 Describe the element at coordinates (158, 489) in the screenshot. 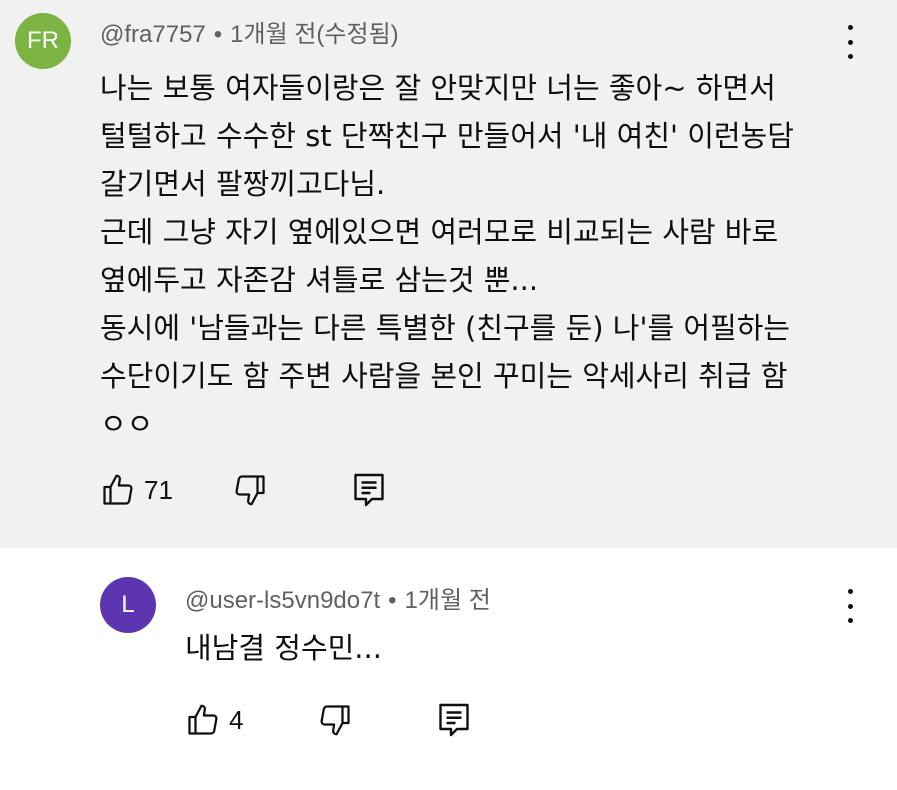

I see `like-count: 71` at that location.